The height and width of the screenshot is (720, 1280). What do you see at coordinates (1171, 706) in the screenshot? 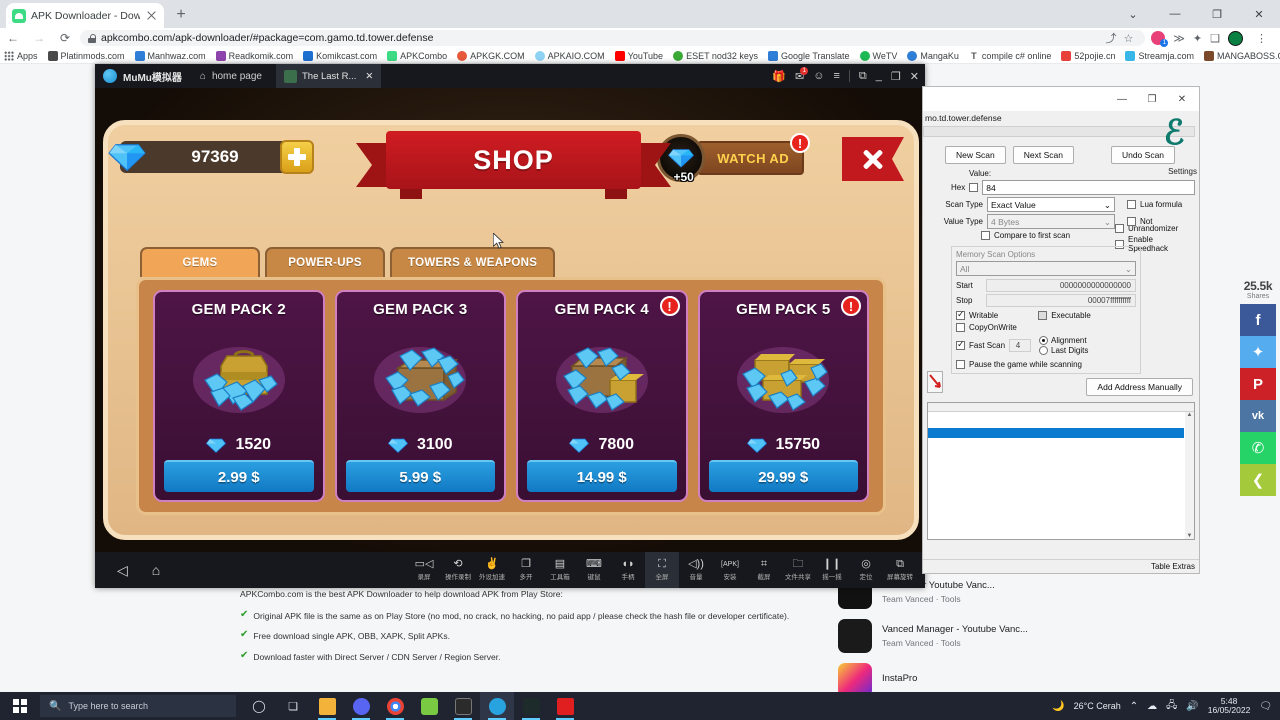
I see `network-icon: 🖧` at bounding box center [1171, 706].